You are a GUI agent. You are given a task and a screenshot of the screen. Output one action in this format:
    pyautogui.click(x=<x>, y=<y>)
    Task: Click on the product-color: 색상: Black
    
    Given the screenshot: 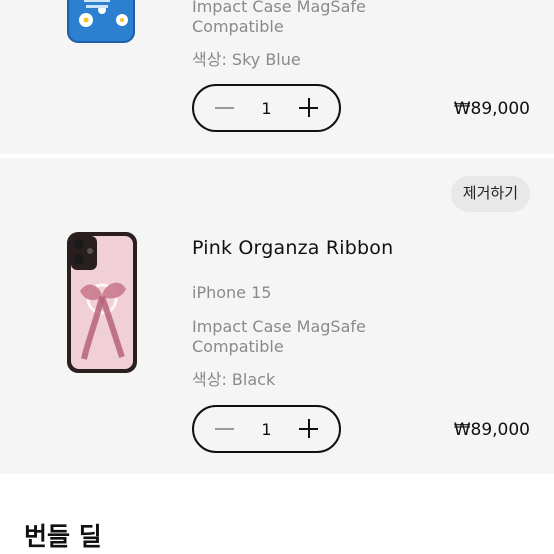 What is the action you would take?
    pyautogui.click(x=234, y=379)
    